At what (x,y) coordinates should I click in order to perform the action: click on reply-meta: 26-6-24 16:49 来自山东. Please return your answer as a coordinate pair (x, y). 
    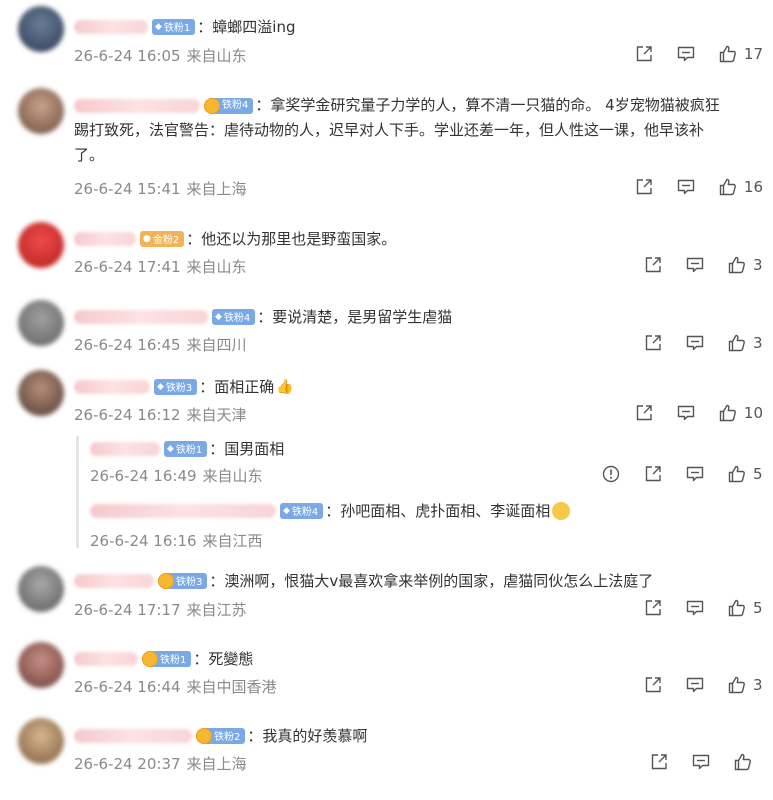
    Looking at the image, I should click on (176, 475).